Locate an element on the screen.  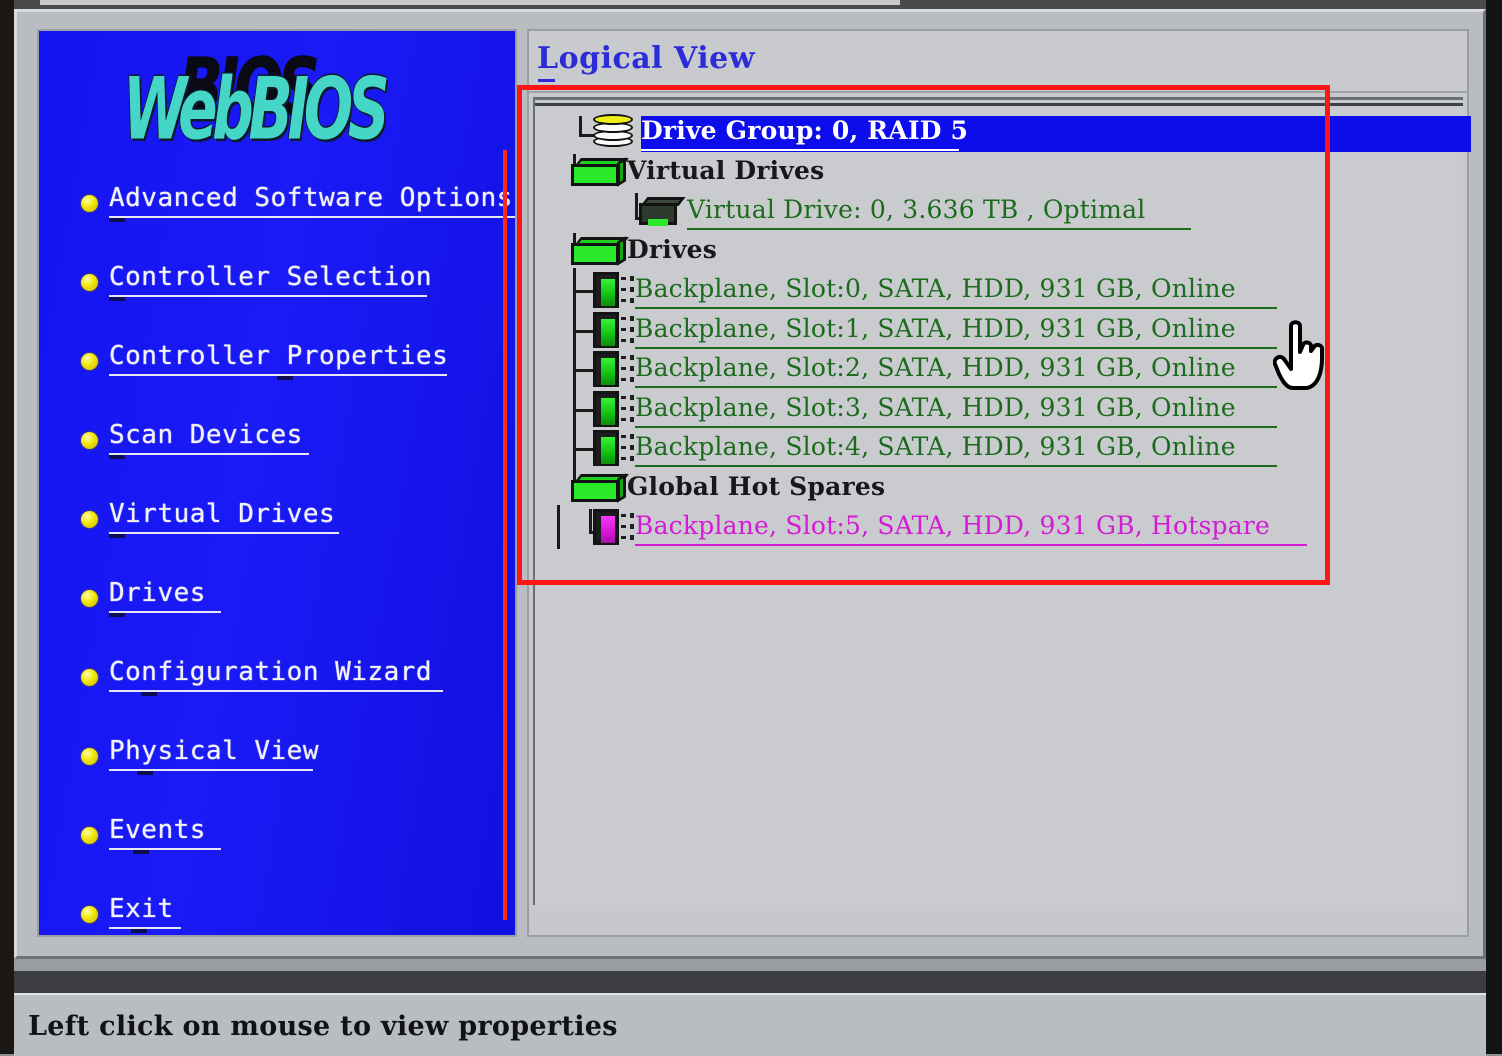
window-bottom-gap is located at coordinates (750, 965).